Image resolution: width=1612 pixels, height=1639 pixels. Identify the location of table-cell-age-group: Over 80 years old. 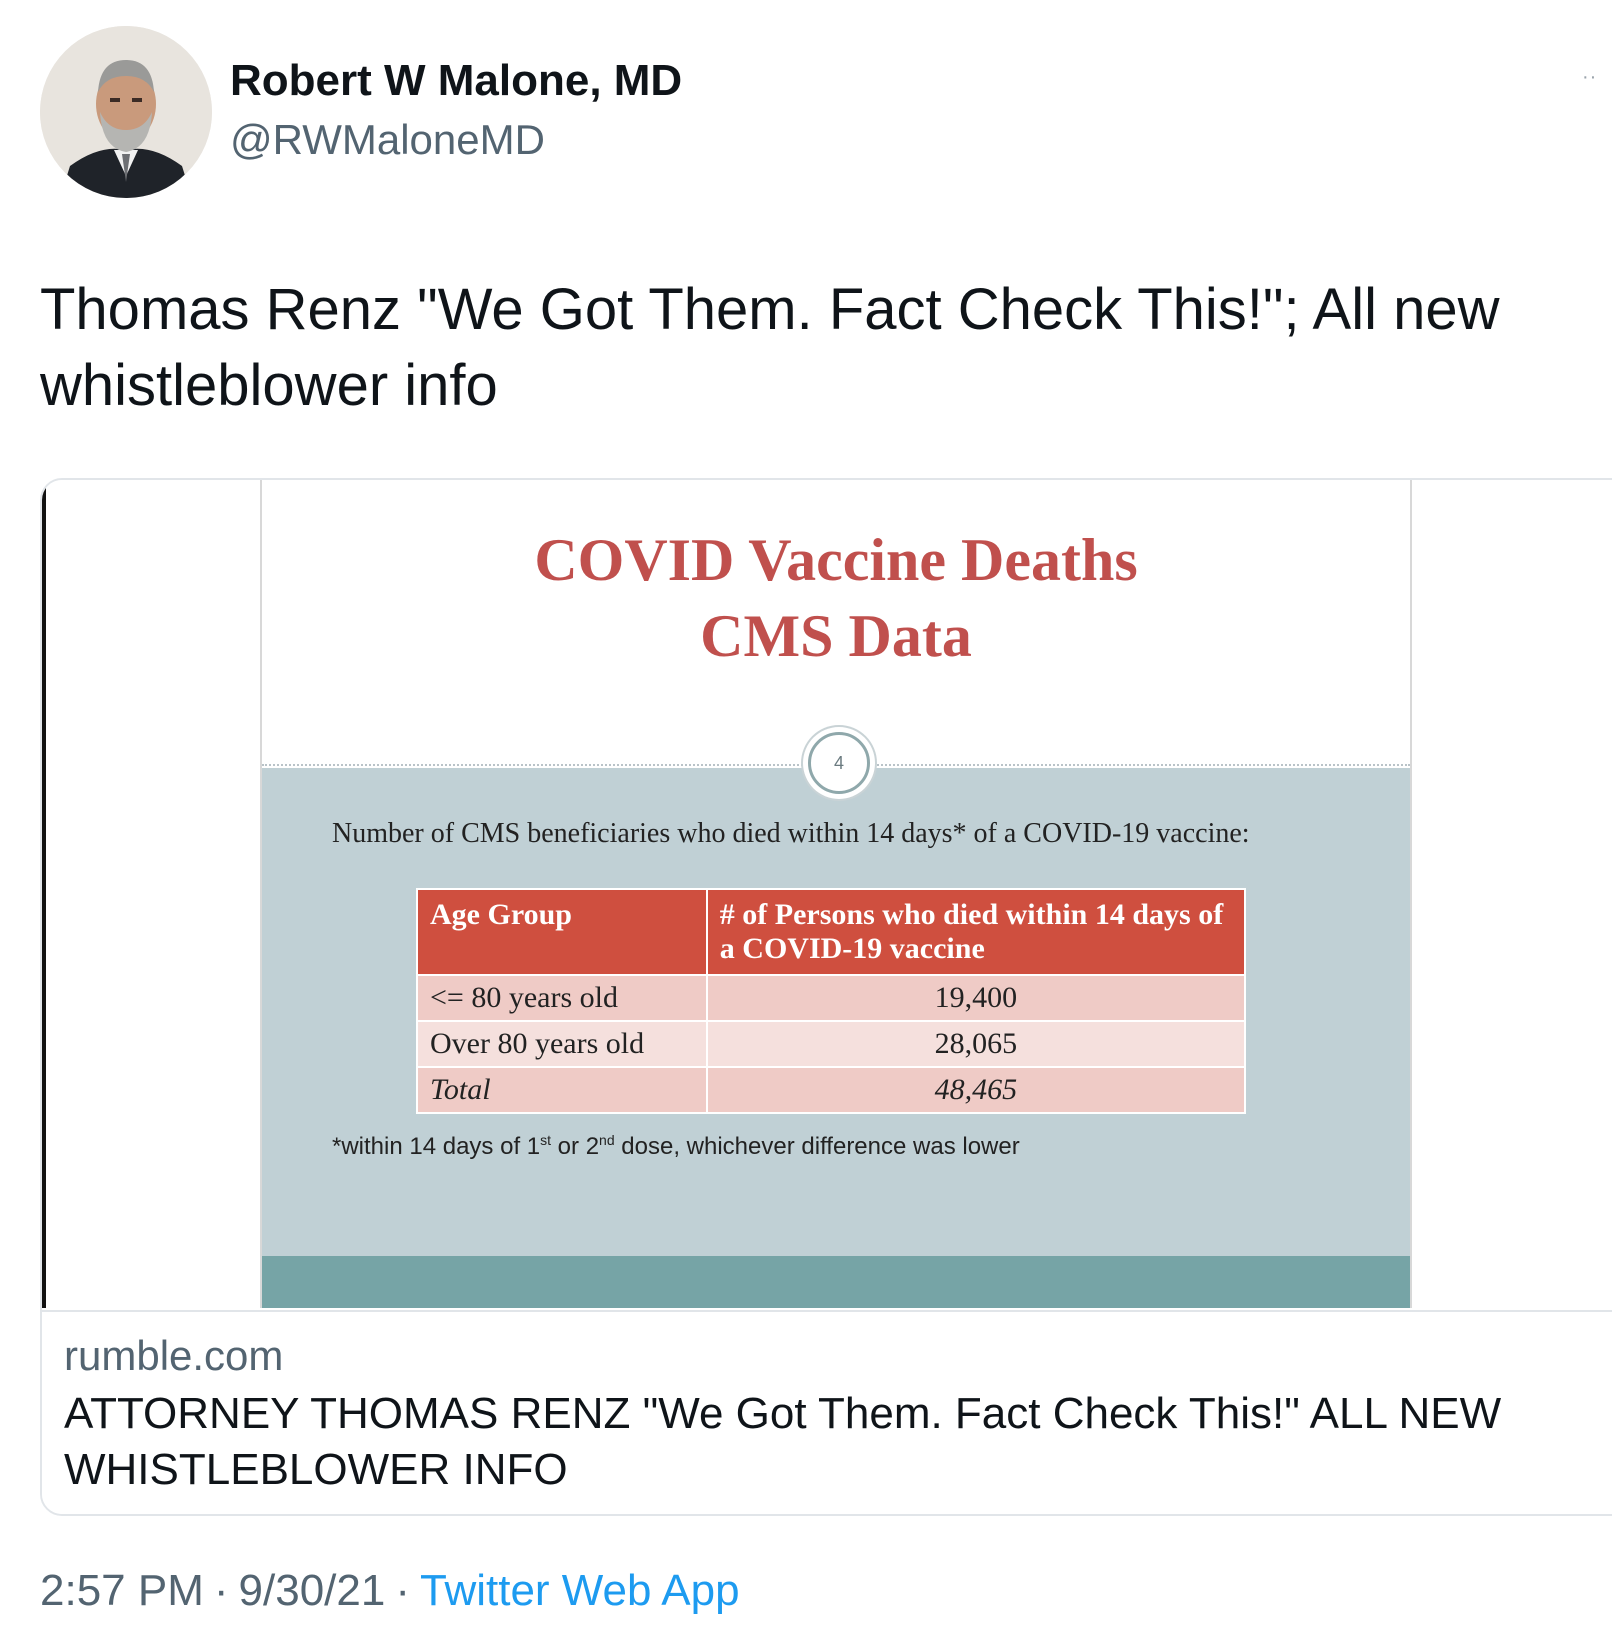
(562, 1044).